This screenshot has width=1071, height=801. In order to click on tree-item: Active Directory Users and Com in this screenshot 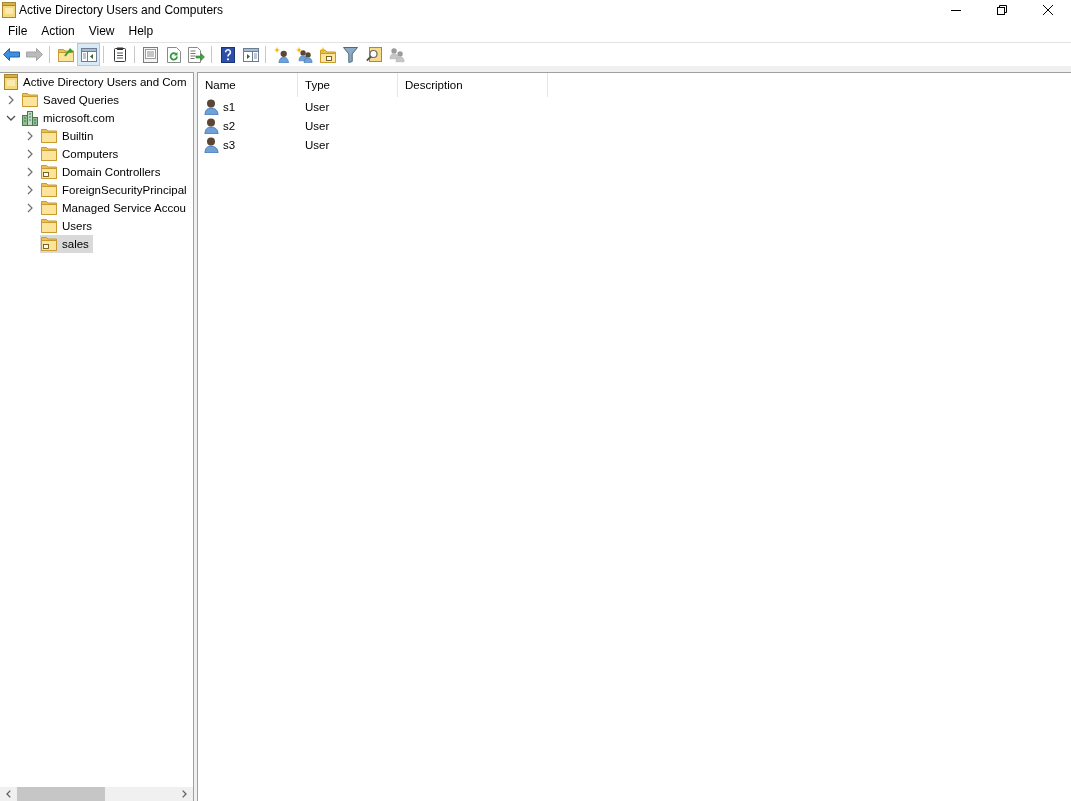, I will do `click(97, 82)`.